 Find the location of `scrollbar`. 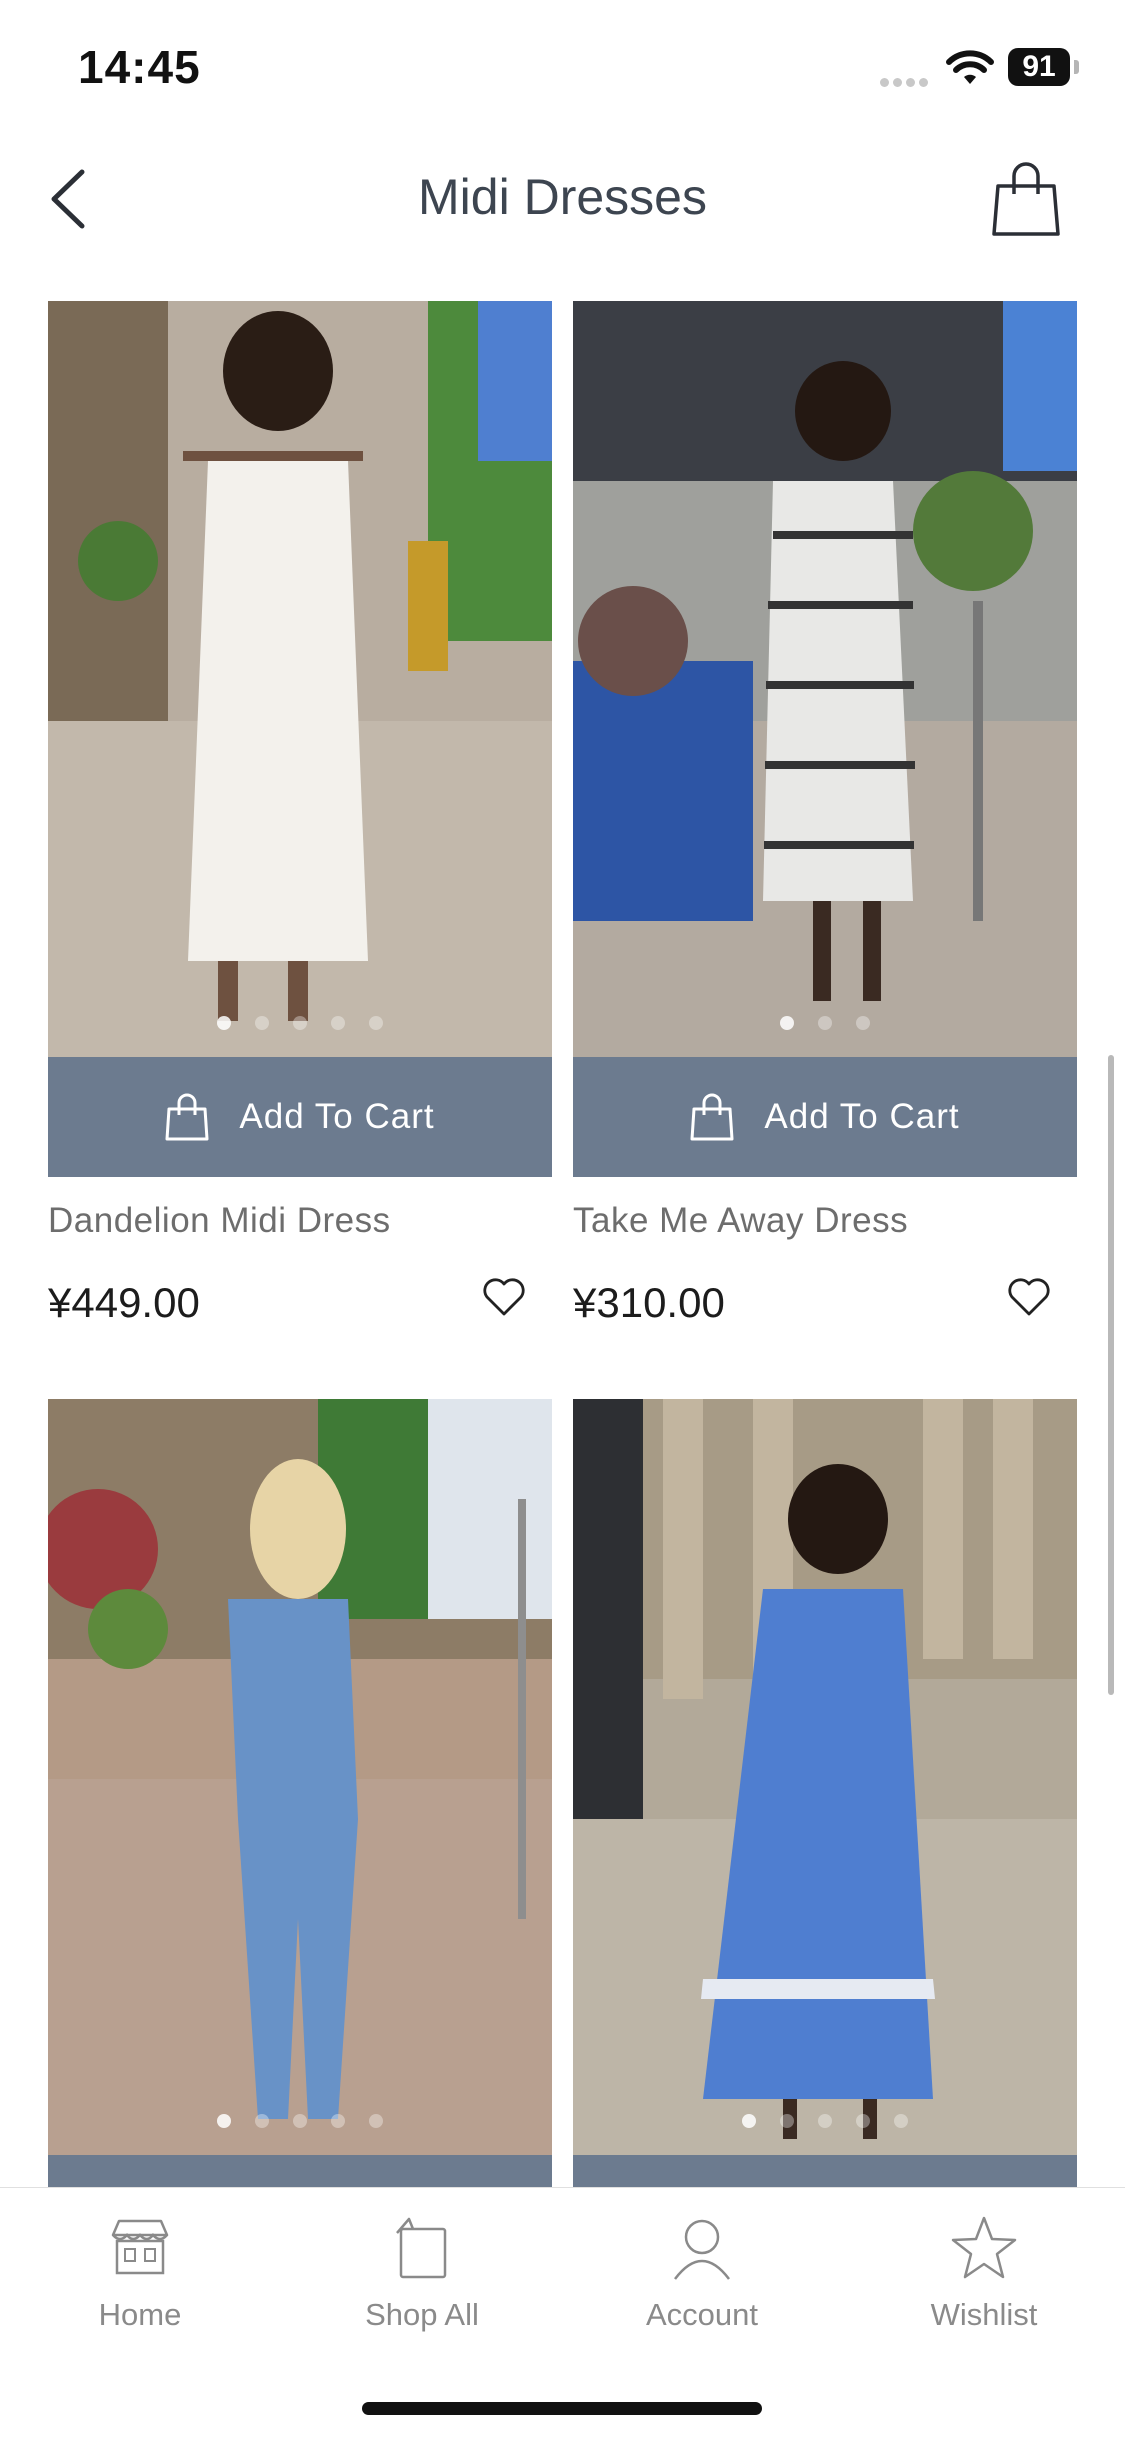

scrollbar is located at coordinates (1111, 1375).